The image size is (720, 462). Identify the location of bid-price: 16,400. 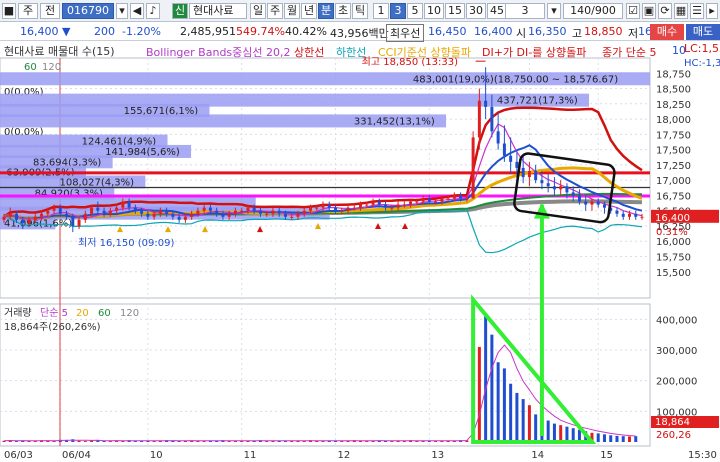
(493, 31).